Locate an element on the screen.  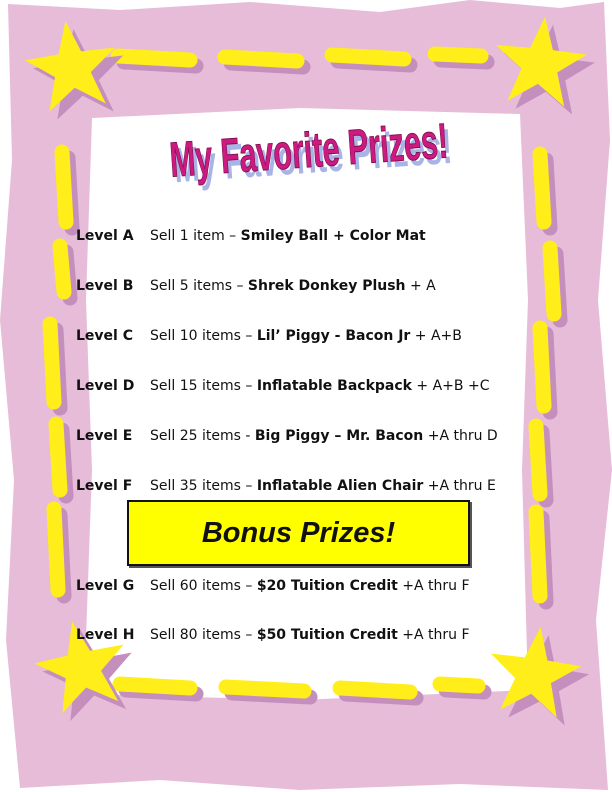
level-requirement: Sell 10 items – is located at coordinates (203, 336).